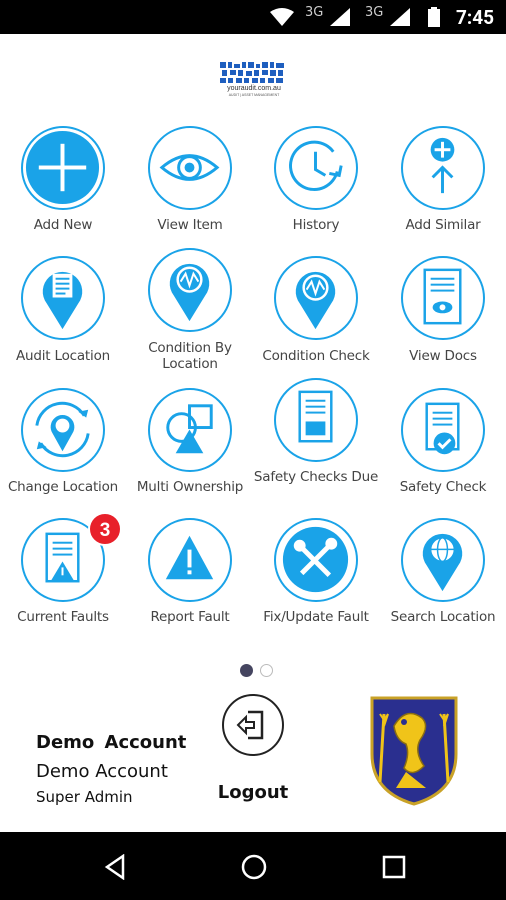 This screenshot has height=900, width=506. I want to click on tile-label: Report Fault, so click(190, 617).